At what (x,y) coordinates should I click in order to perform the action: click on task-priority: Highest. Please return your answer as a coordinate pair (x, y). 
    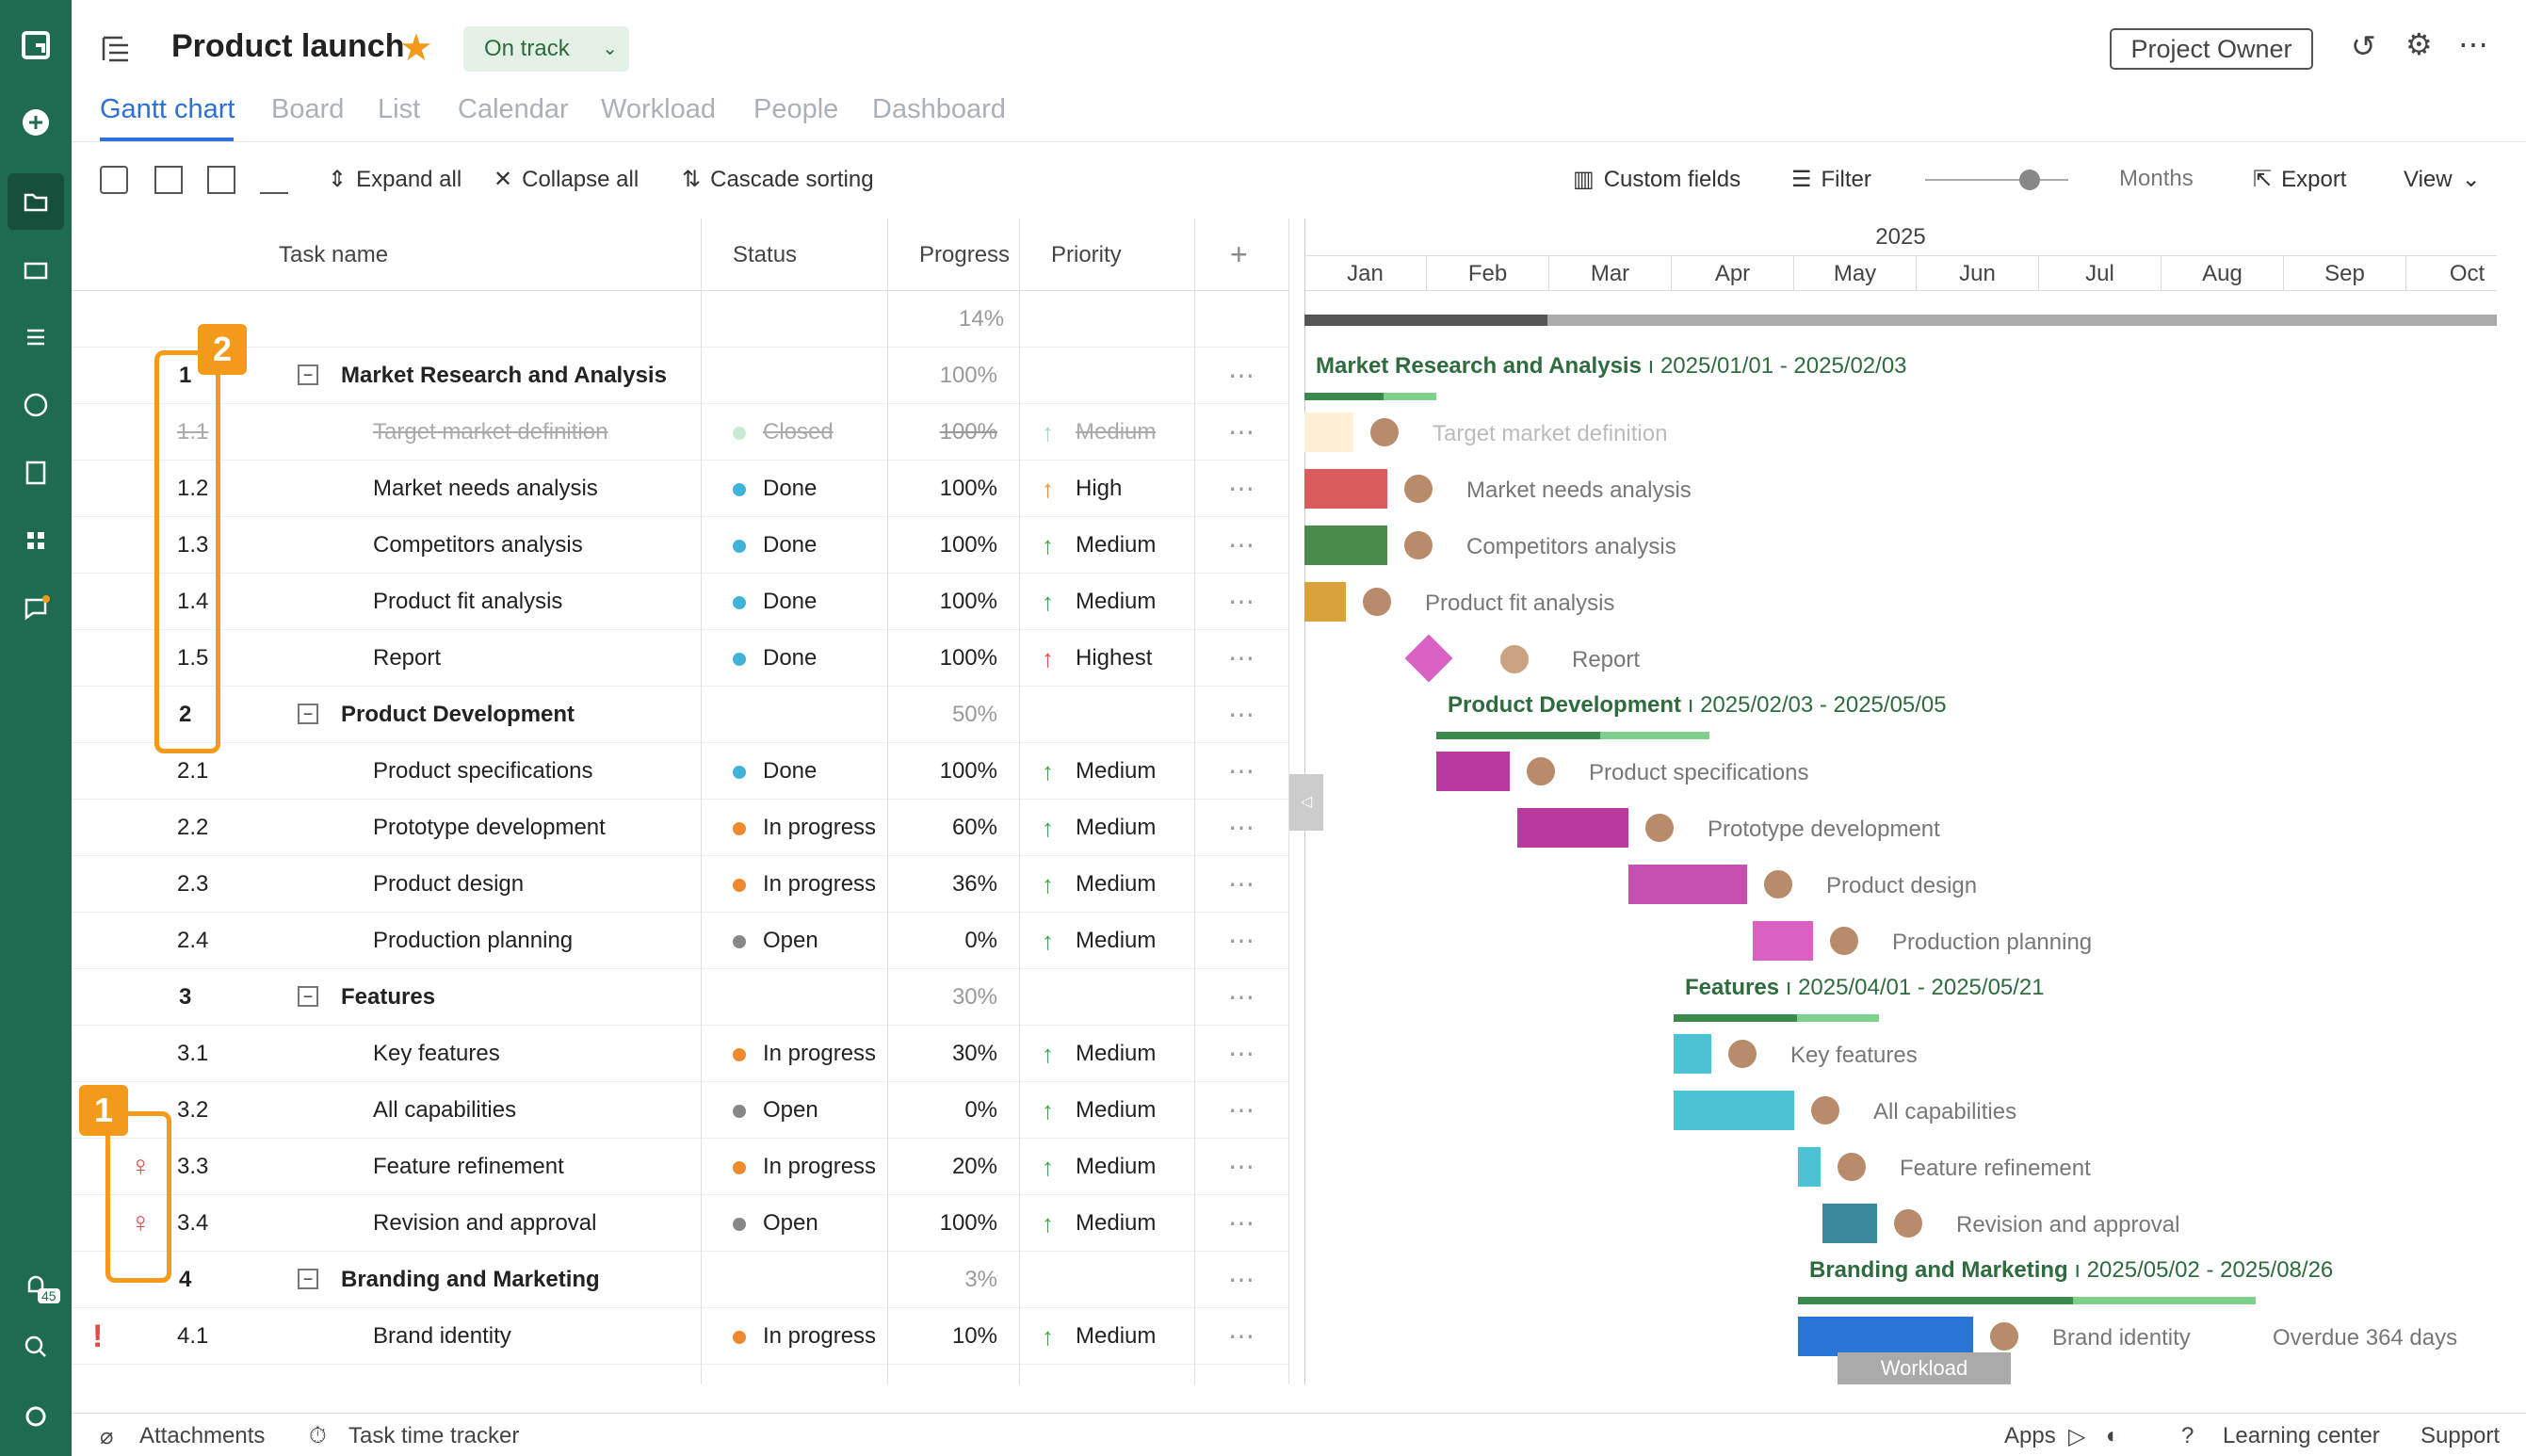
    Looking at the image, I should click on (1114, 658).